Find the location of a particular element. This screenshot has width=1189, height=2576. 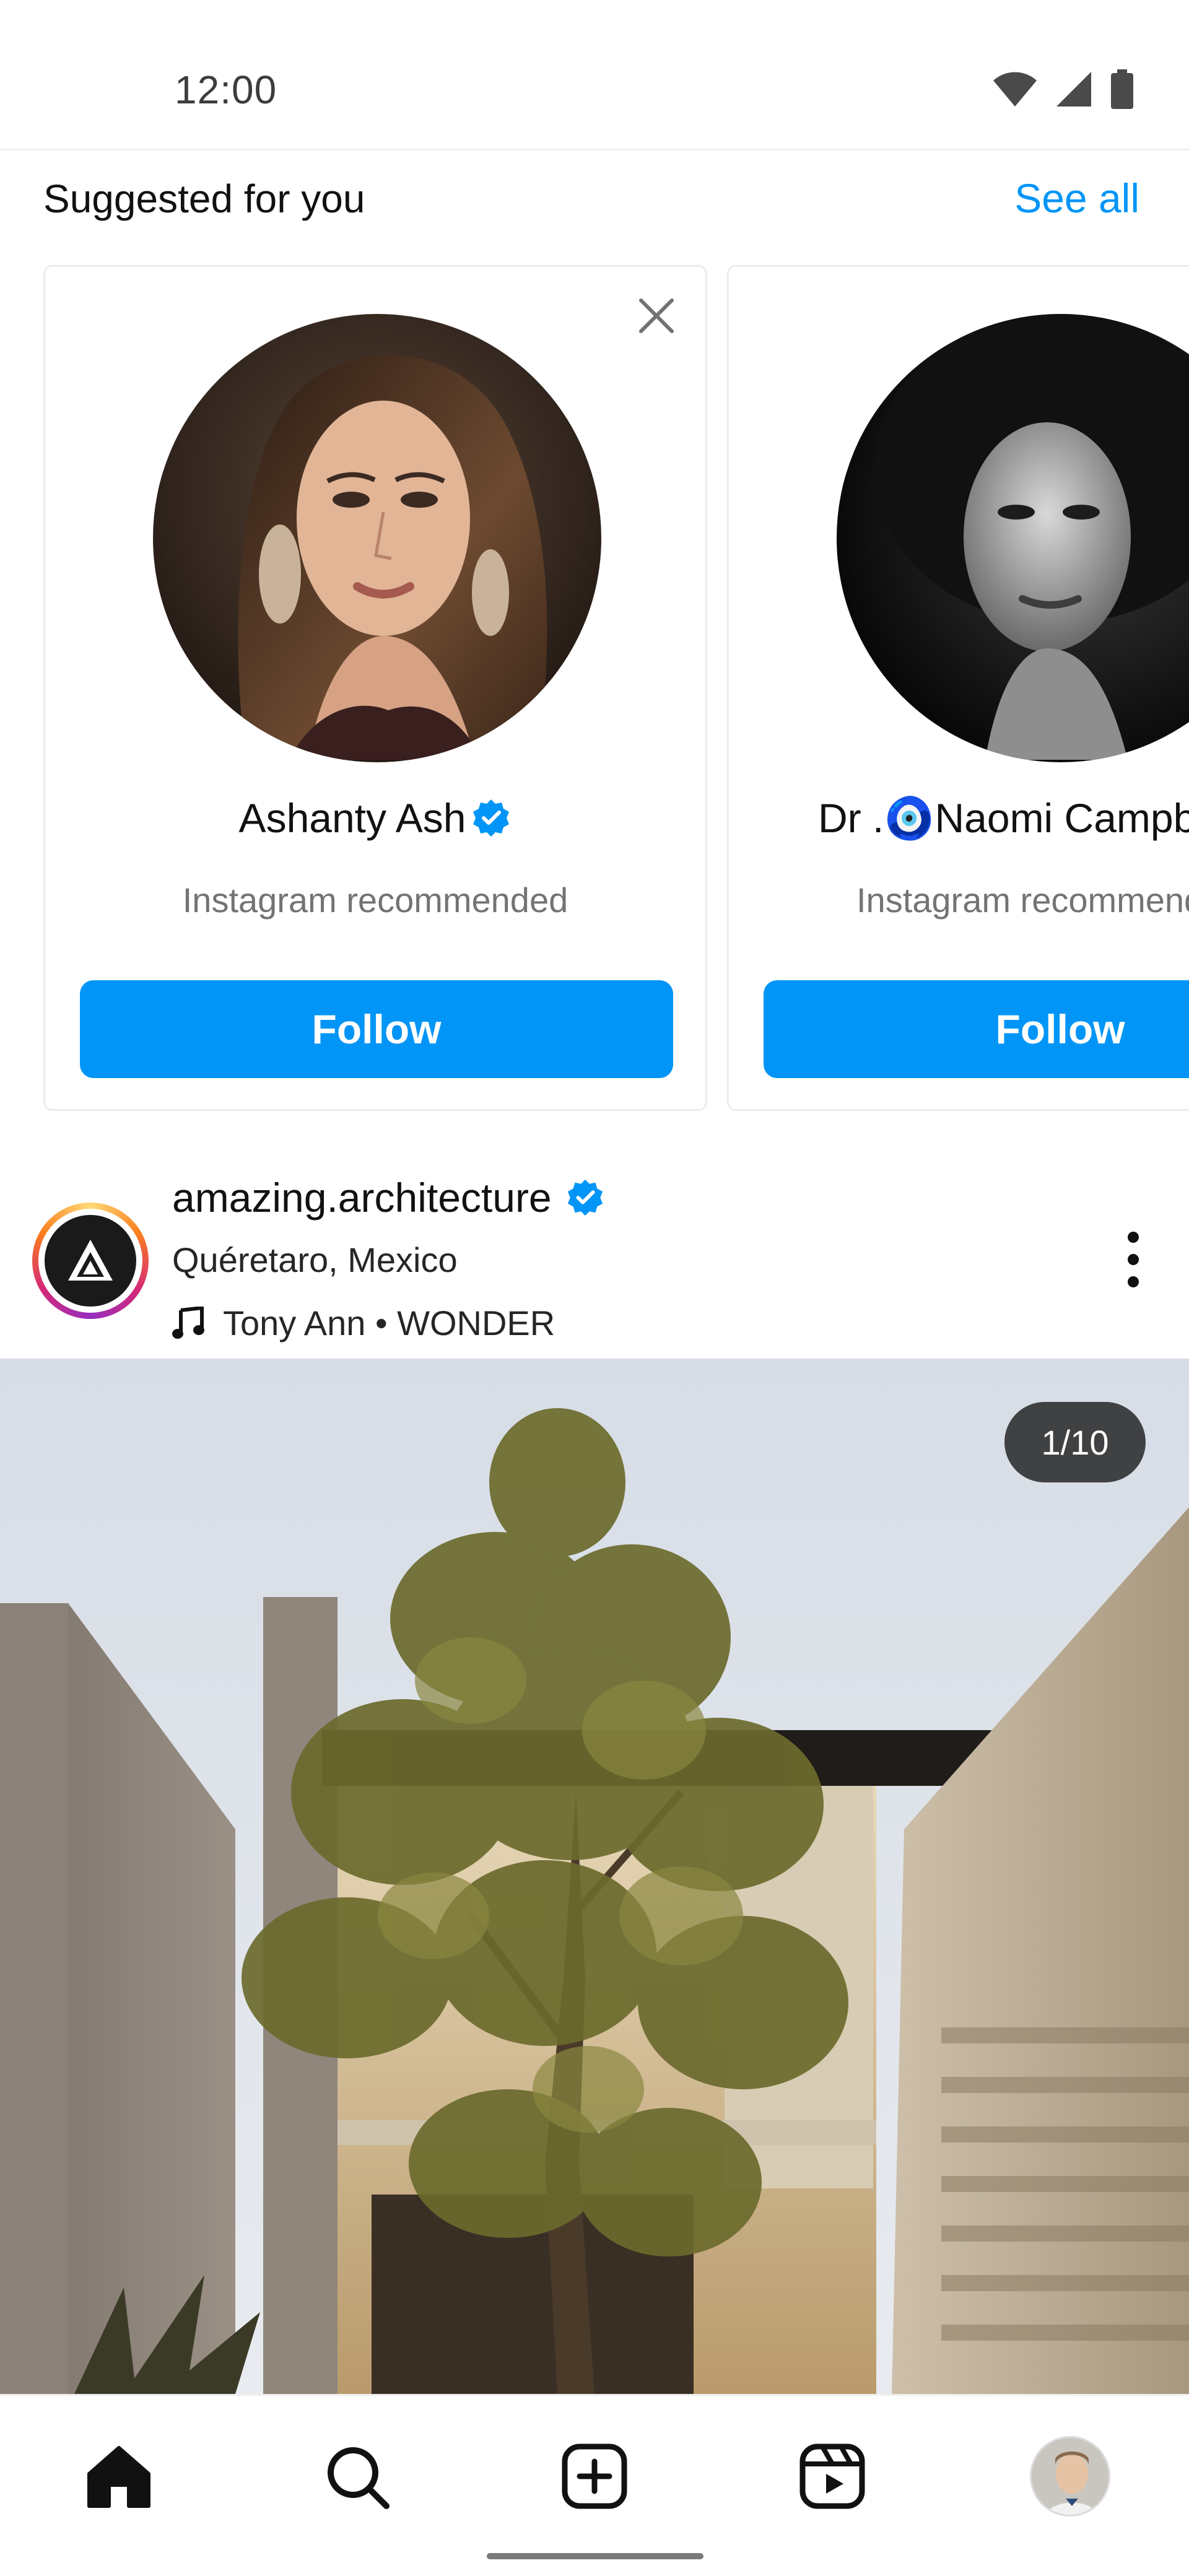

profile-avatar is located at coordinates (1070, 2476).